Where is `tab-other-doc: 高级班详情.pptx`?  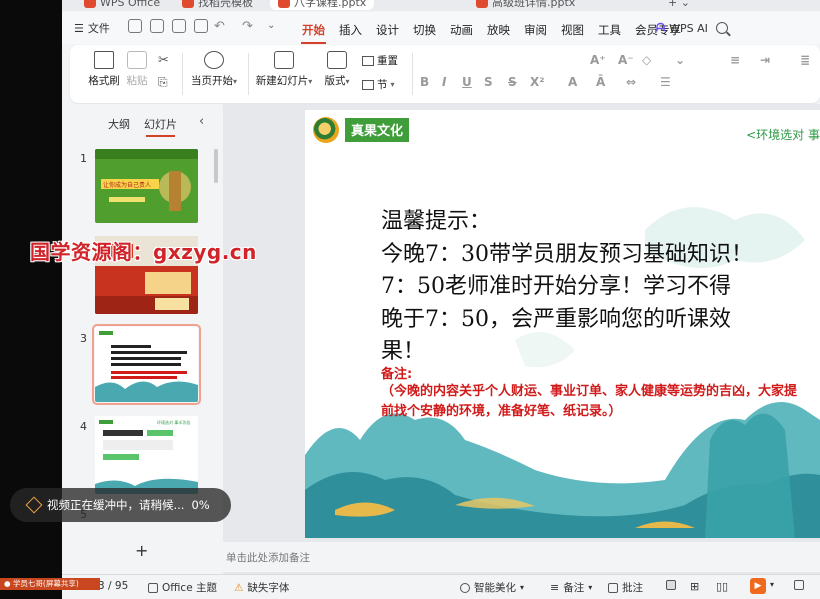
tab-other-doc: 高级班详情.pptx is located at coordinates (525, 5).